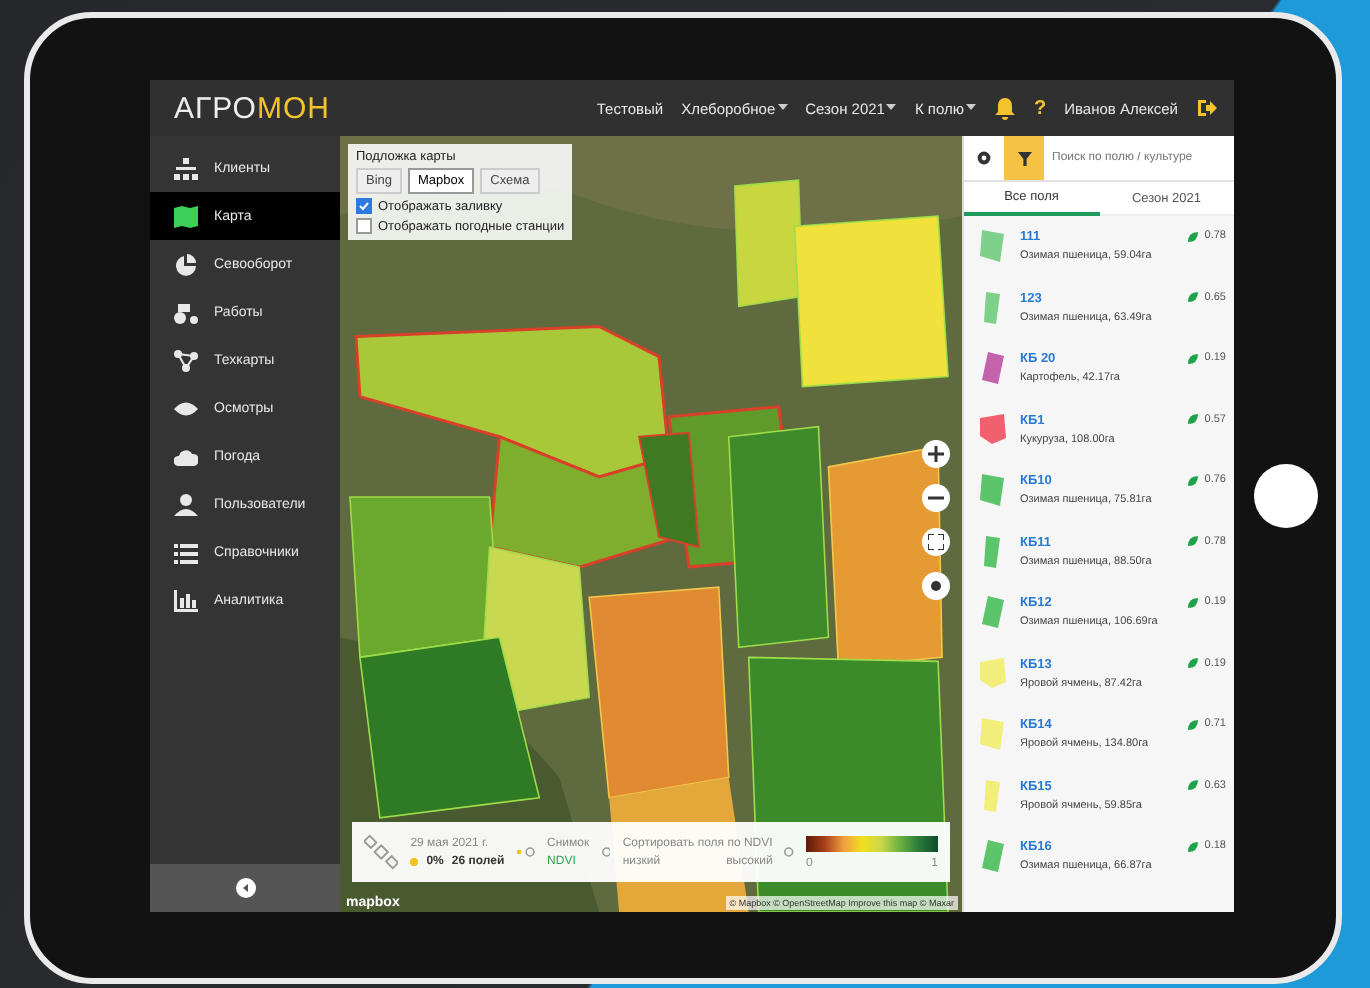 This screenshot has height=988, width=1370. What do you see at coordinates (186, 312) in the screenshot?
I see `tractor-icon` at bounding box center [186, 312].